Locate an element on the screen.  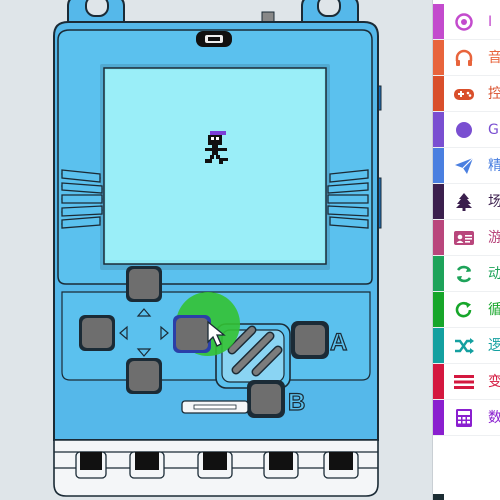
dpad-down-button is located at coordinates (144, 376).